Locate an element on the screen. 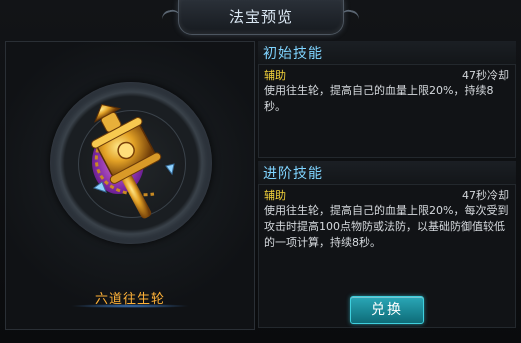 Image resolution: width=521 pixels, height=343 pixels. artifact-name-glow is located at coordinates (130, 306).